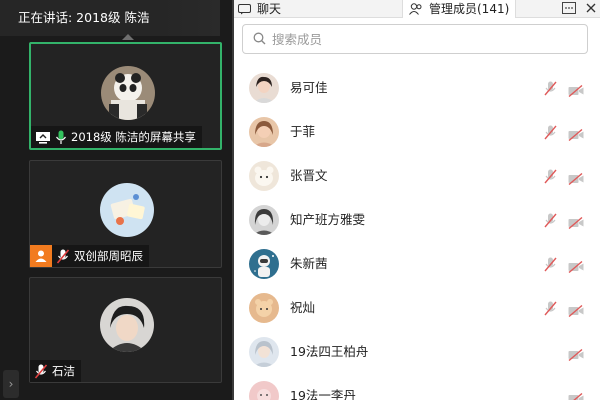  I want to click on tile-label: 双创部周昭辰, so click(89, 256).